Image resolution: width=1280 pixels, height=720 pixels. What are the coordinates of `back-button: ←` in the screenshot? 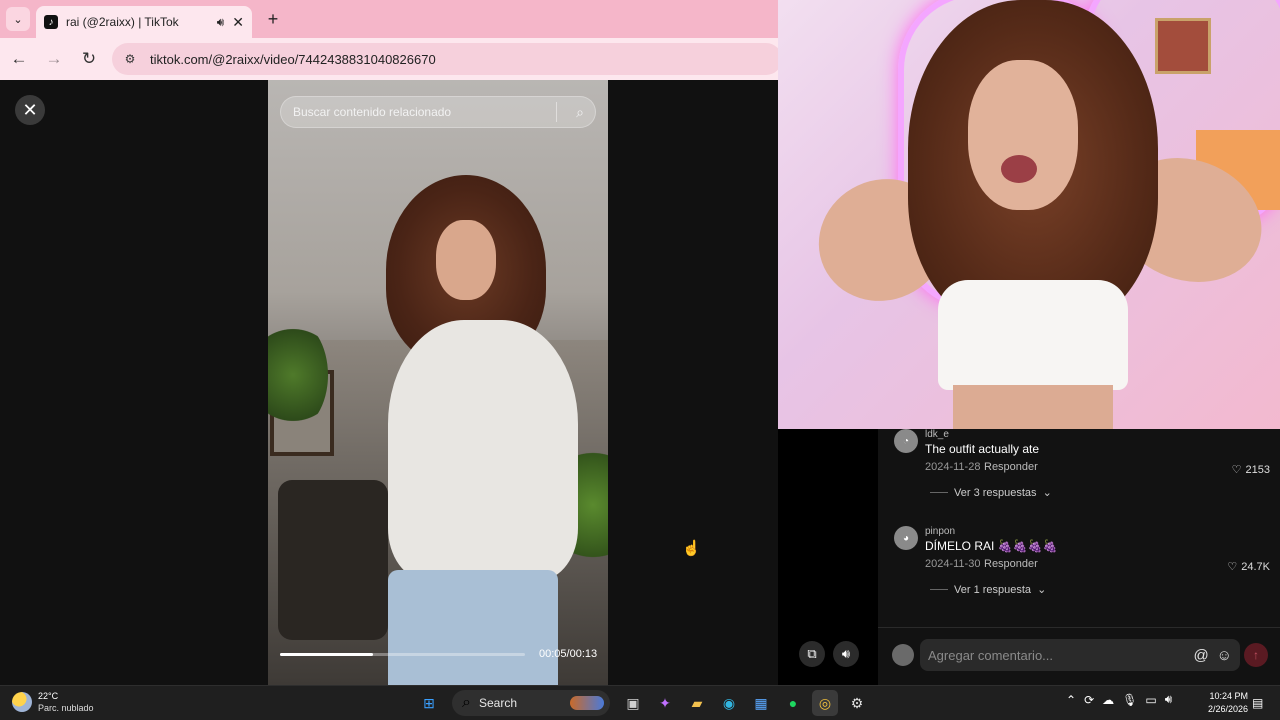 It's located at (19, 59).